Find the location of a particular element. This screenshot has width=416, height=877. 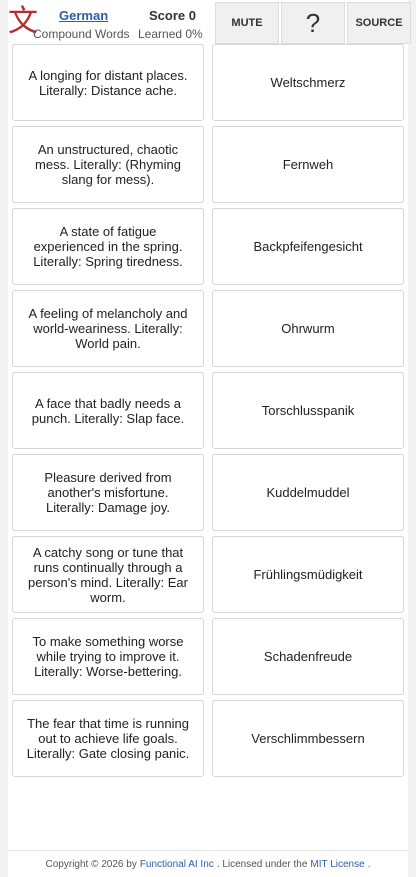

language-link: German is located at coordinates (83, 15).